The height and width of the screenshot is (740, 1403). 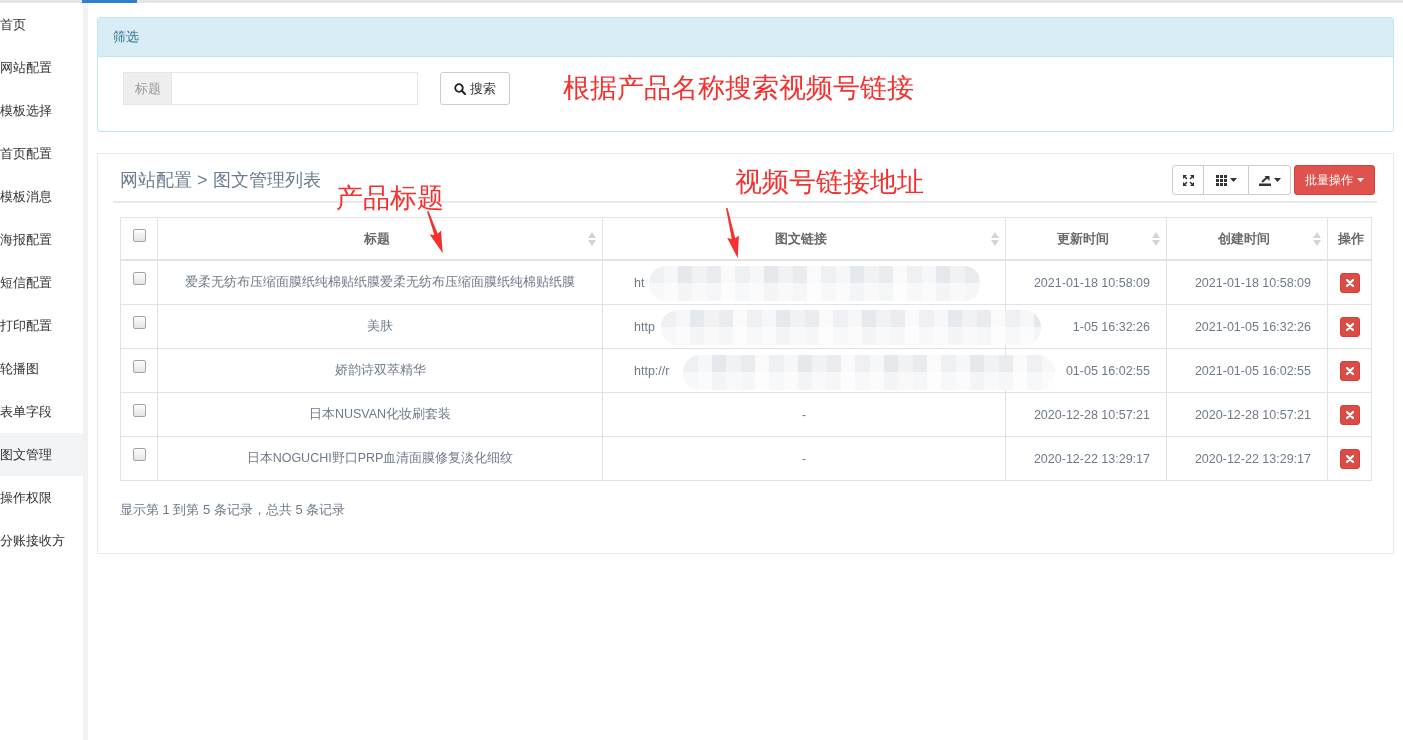 I want to click on columns-button, so click(x=1226, y=180).